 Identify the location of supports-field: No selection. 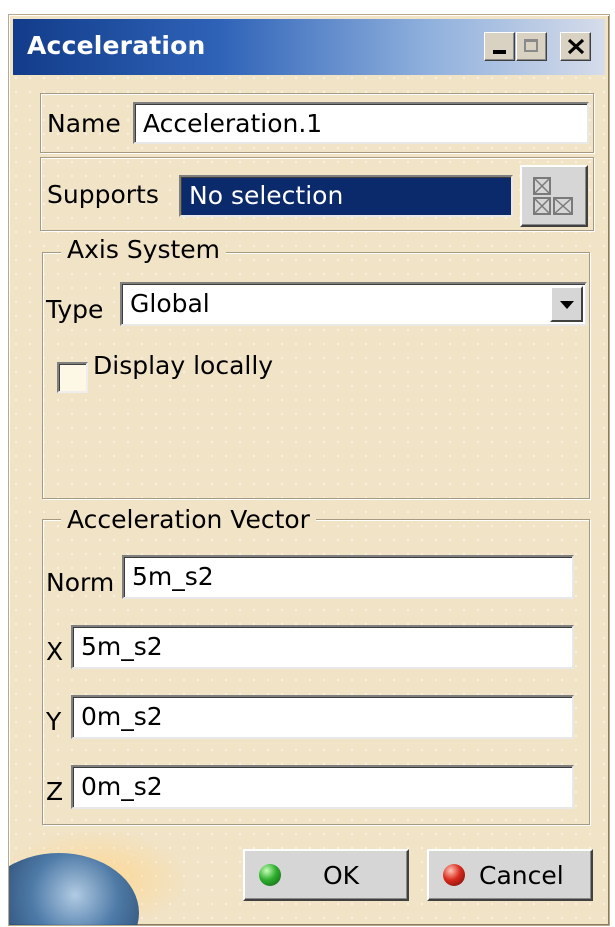
(346, 196).